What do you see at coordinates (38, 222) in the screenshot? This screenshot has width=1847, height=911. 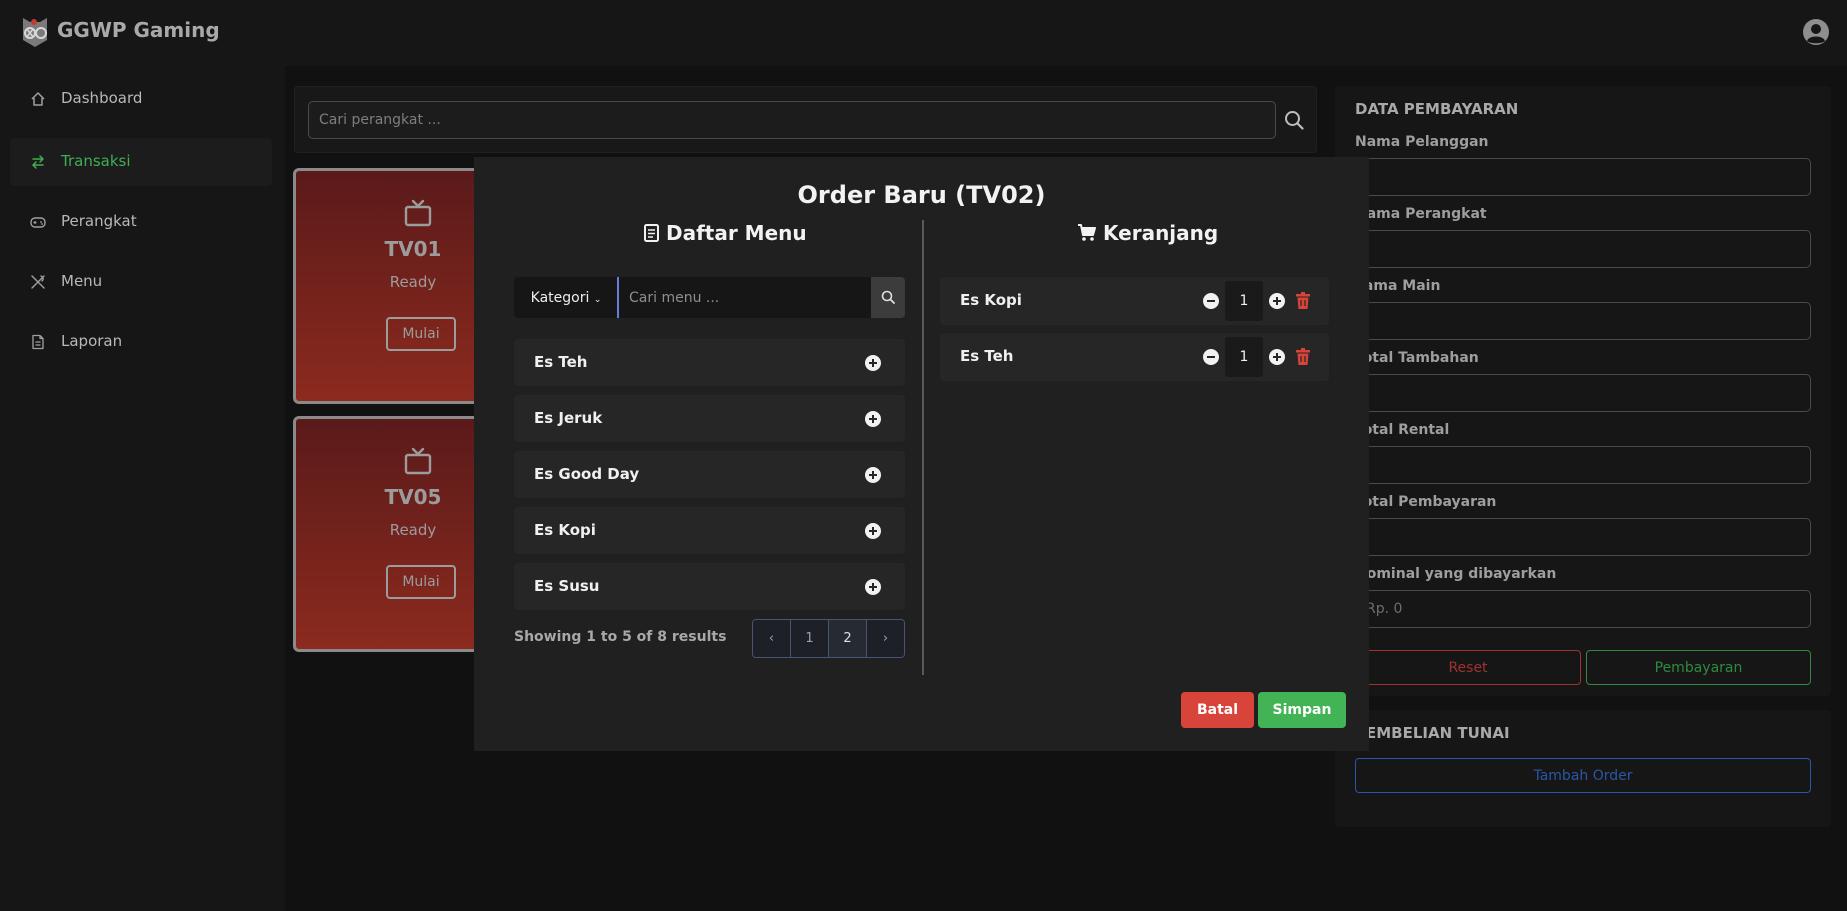 I see `gamepad-icon` at bounding box center [38, 222].